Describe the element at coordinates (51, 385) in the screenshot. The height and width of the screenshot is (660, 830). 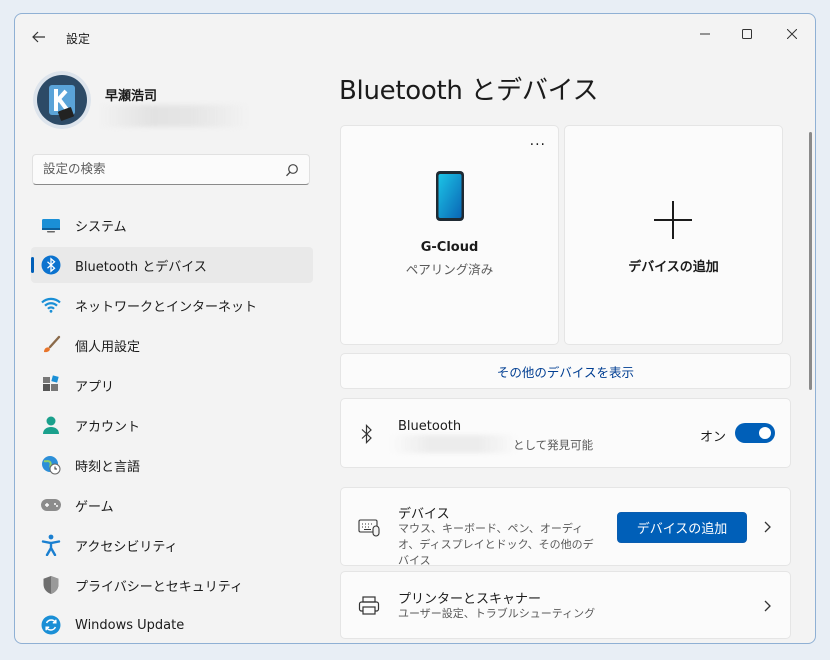
I see `apps-icon` at that location.